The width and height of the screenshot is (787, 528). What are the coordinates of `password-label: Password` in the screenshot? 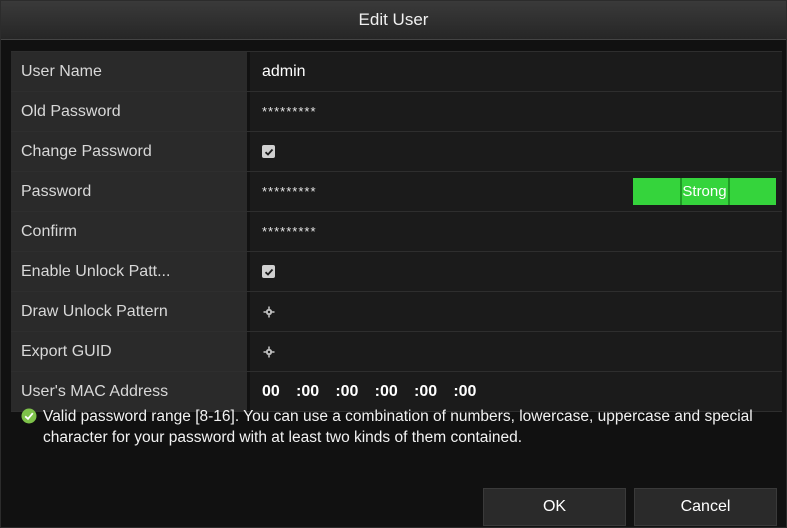 It's located at (129, 191).